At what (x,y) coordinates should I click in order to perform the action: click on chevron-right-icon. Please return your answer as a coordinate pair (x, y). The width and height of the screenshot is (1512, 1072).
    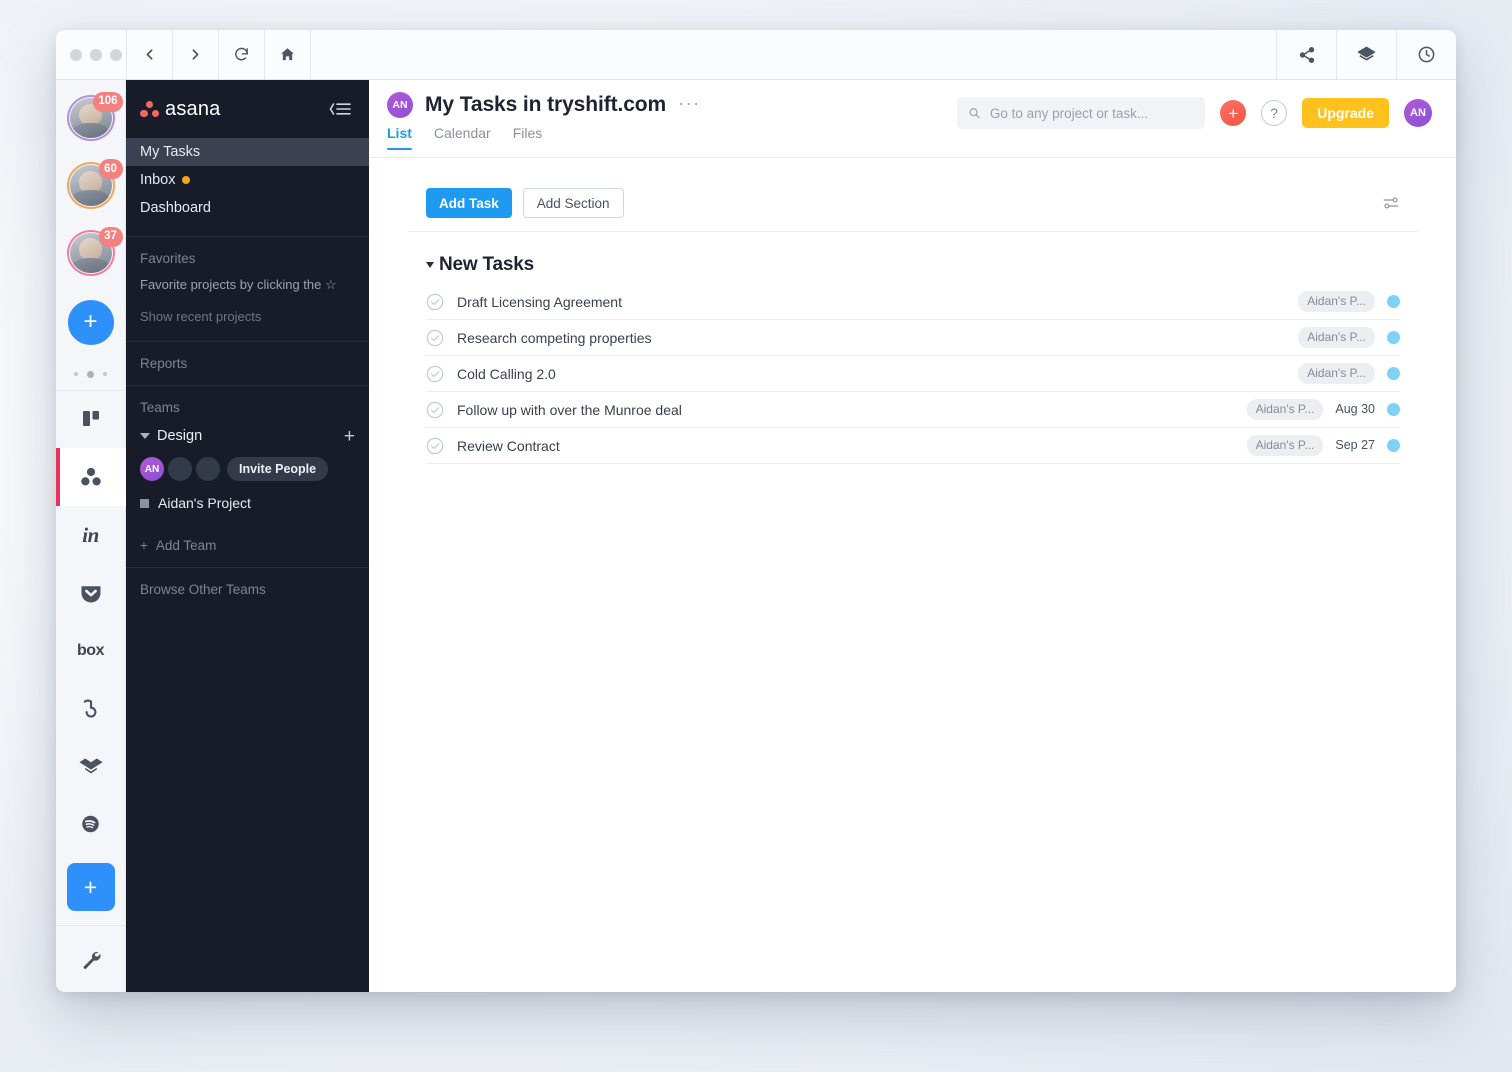
    Looking at the image, I should click on (195, 54).